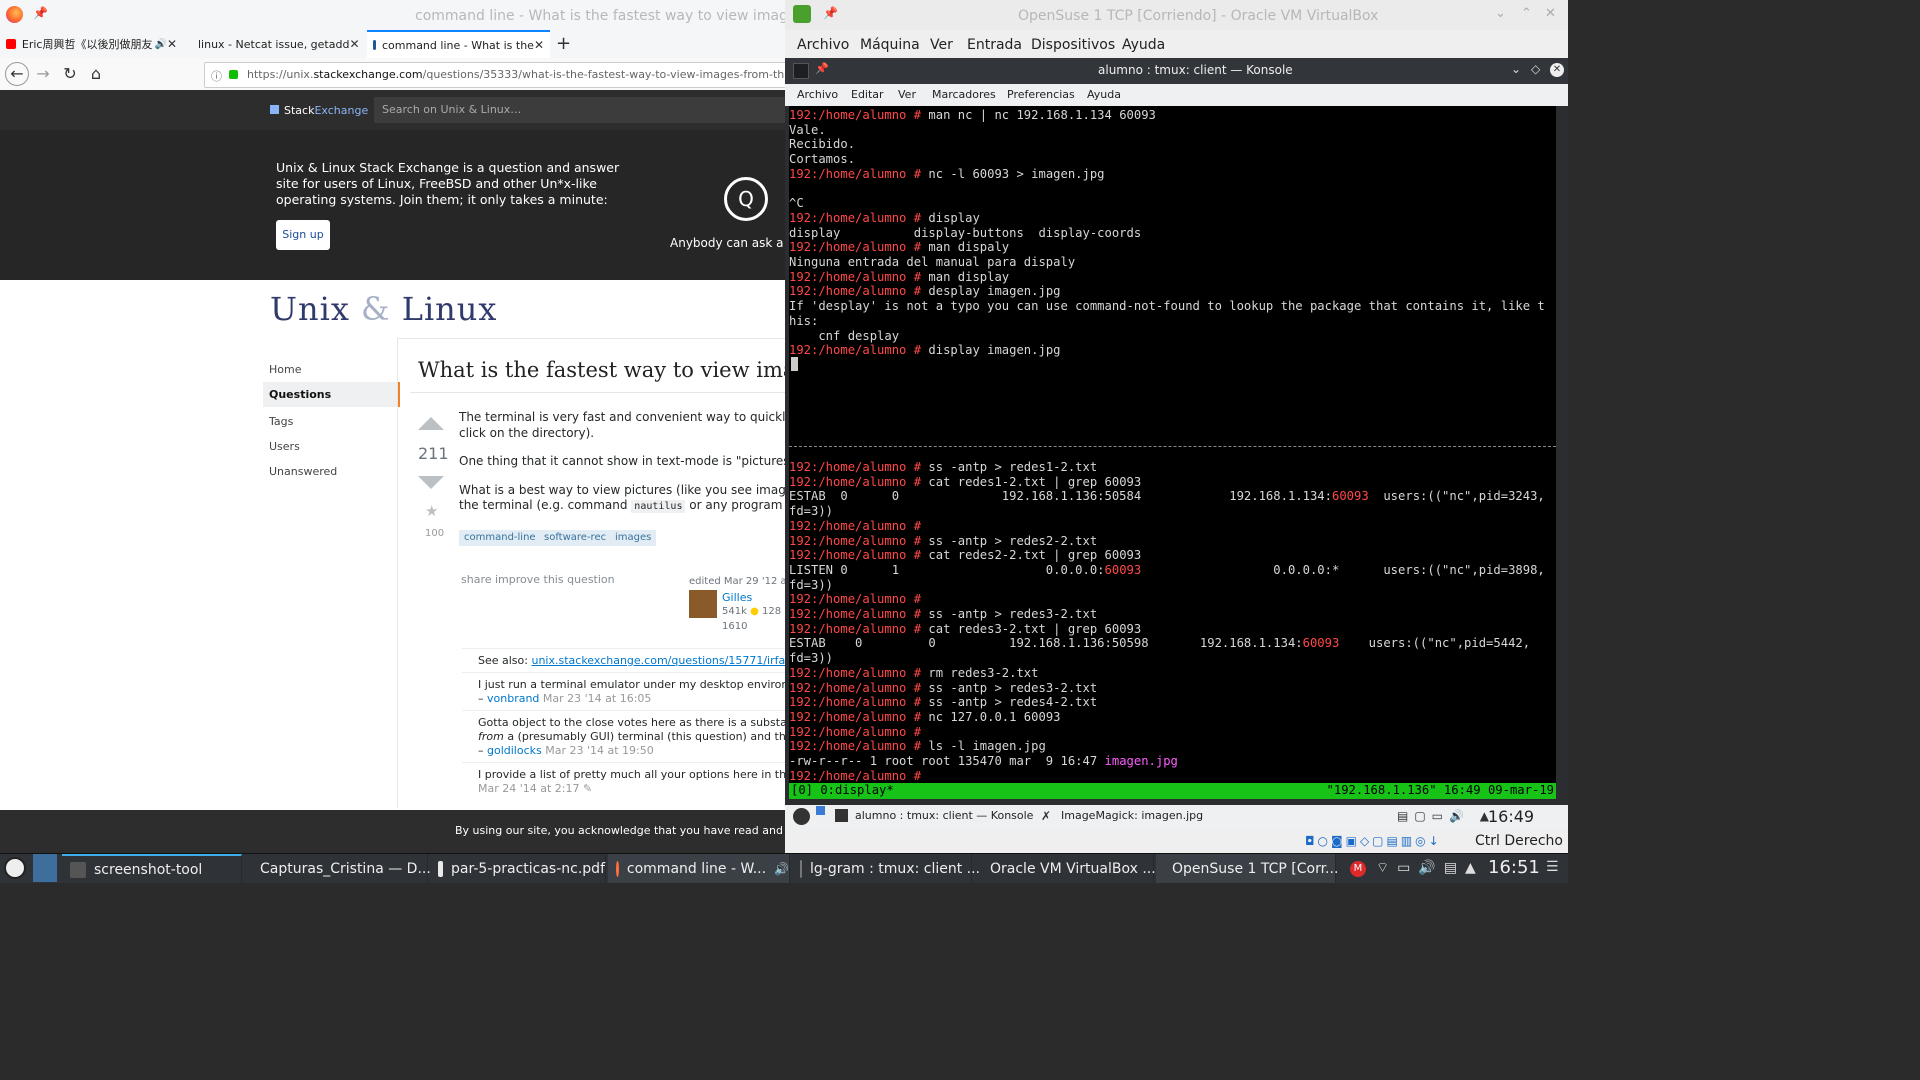 This screenshot has height=1080, width=1920. What do you see at coordinates (811, 511) in the screenshot?
I see `terminal-line: fd=3))` at bounding box center [811, 511].